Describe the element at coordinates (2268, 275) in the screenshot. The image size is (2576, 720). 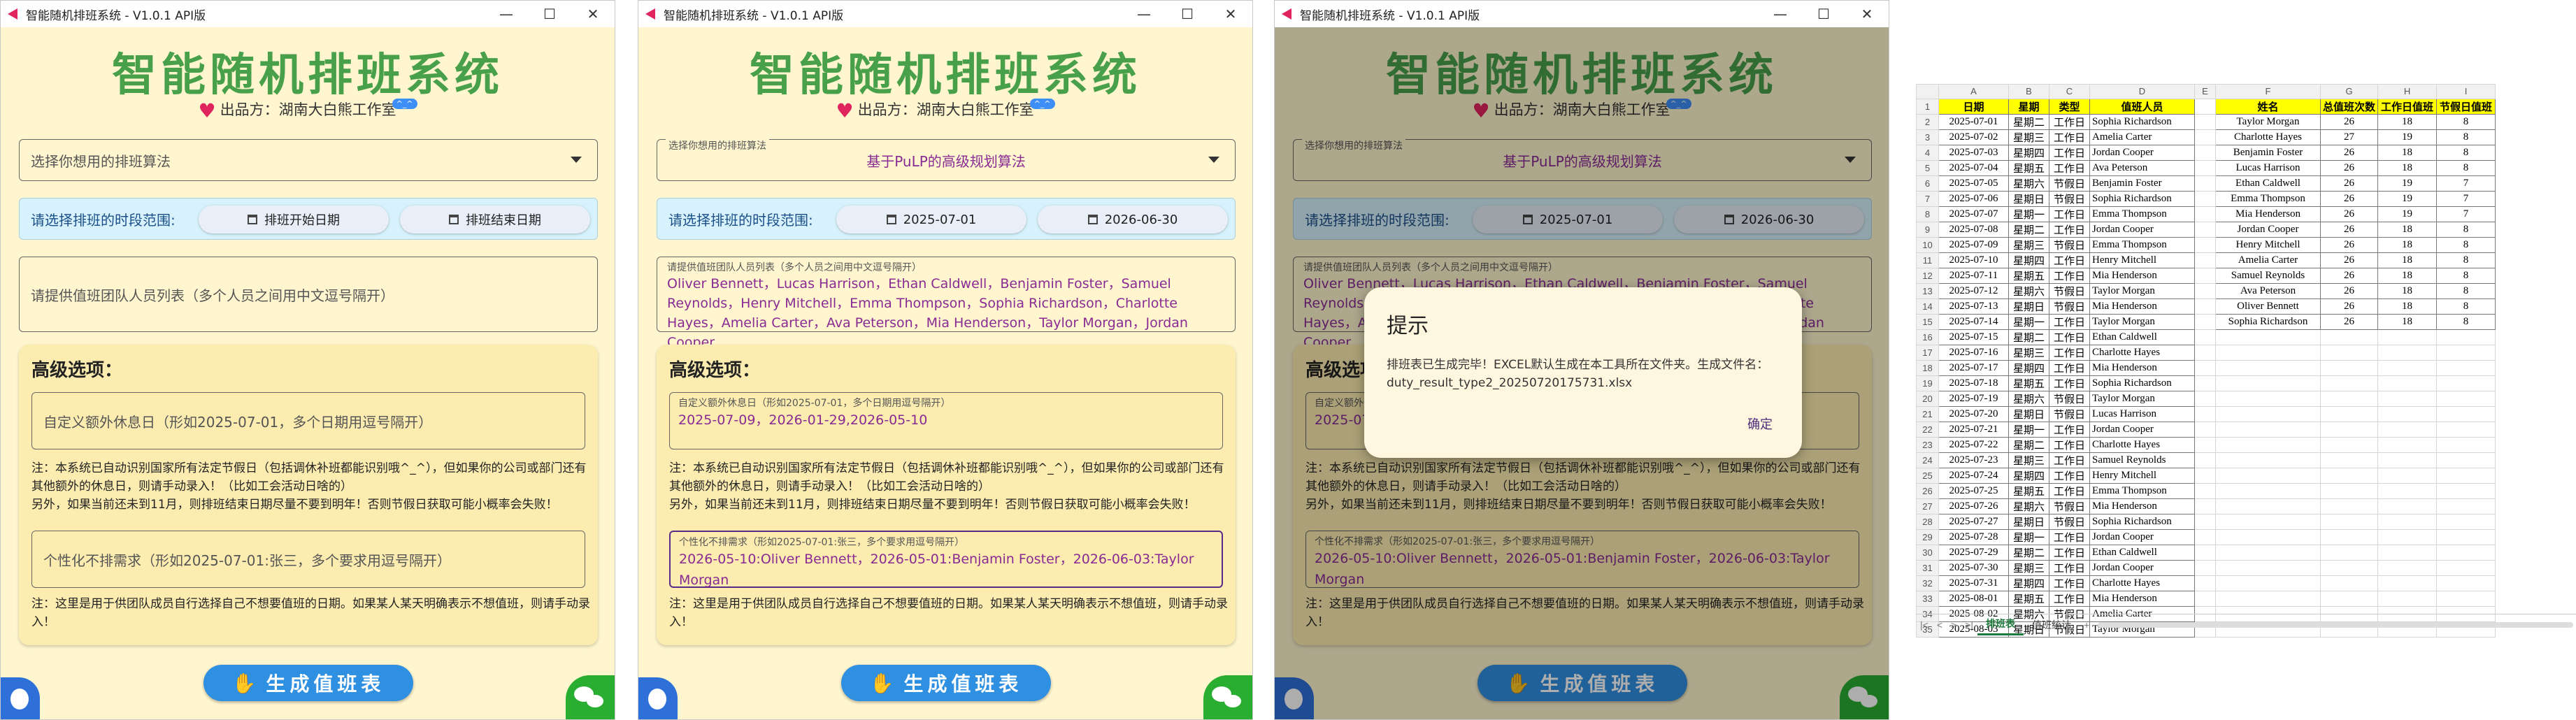
I see `cell: Samuel Reynolds` at that location.